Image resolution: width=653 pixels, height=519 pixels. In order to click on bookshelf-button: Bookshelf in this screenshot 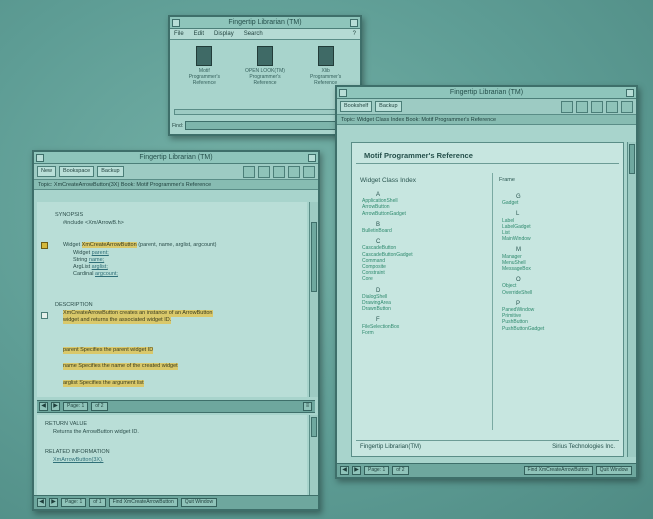, I will do `click(356, 106)`.